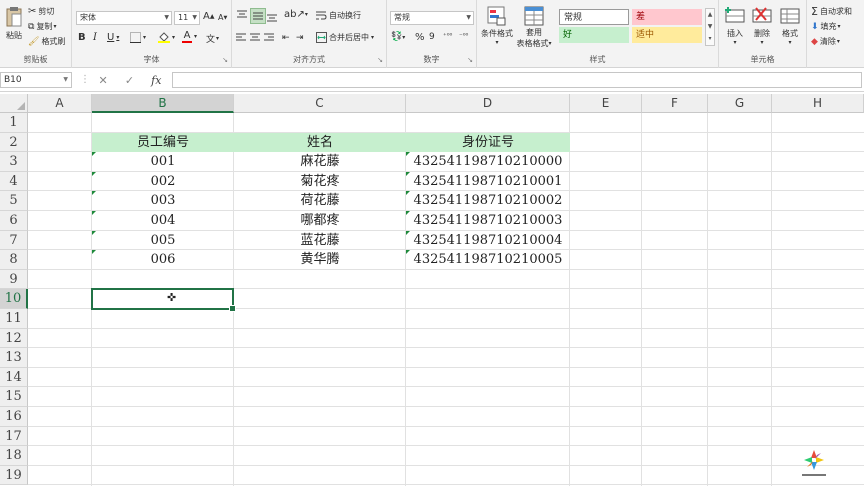 The image size is (864, 486). Describe the element at coordinates (258, 16) in the screenshot. I see `align-middle-button` at that location.